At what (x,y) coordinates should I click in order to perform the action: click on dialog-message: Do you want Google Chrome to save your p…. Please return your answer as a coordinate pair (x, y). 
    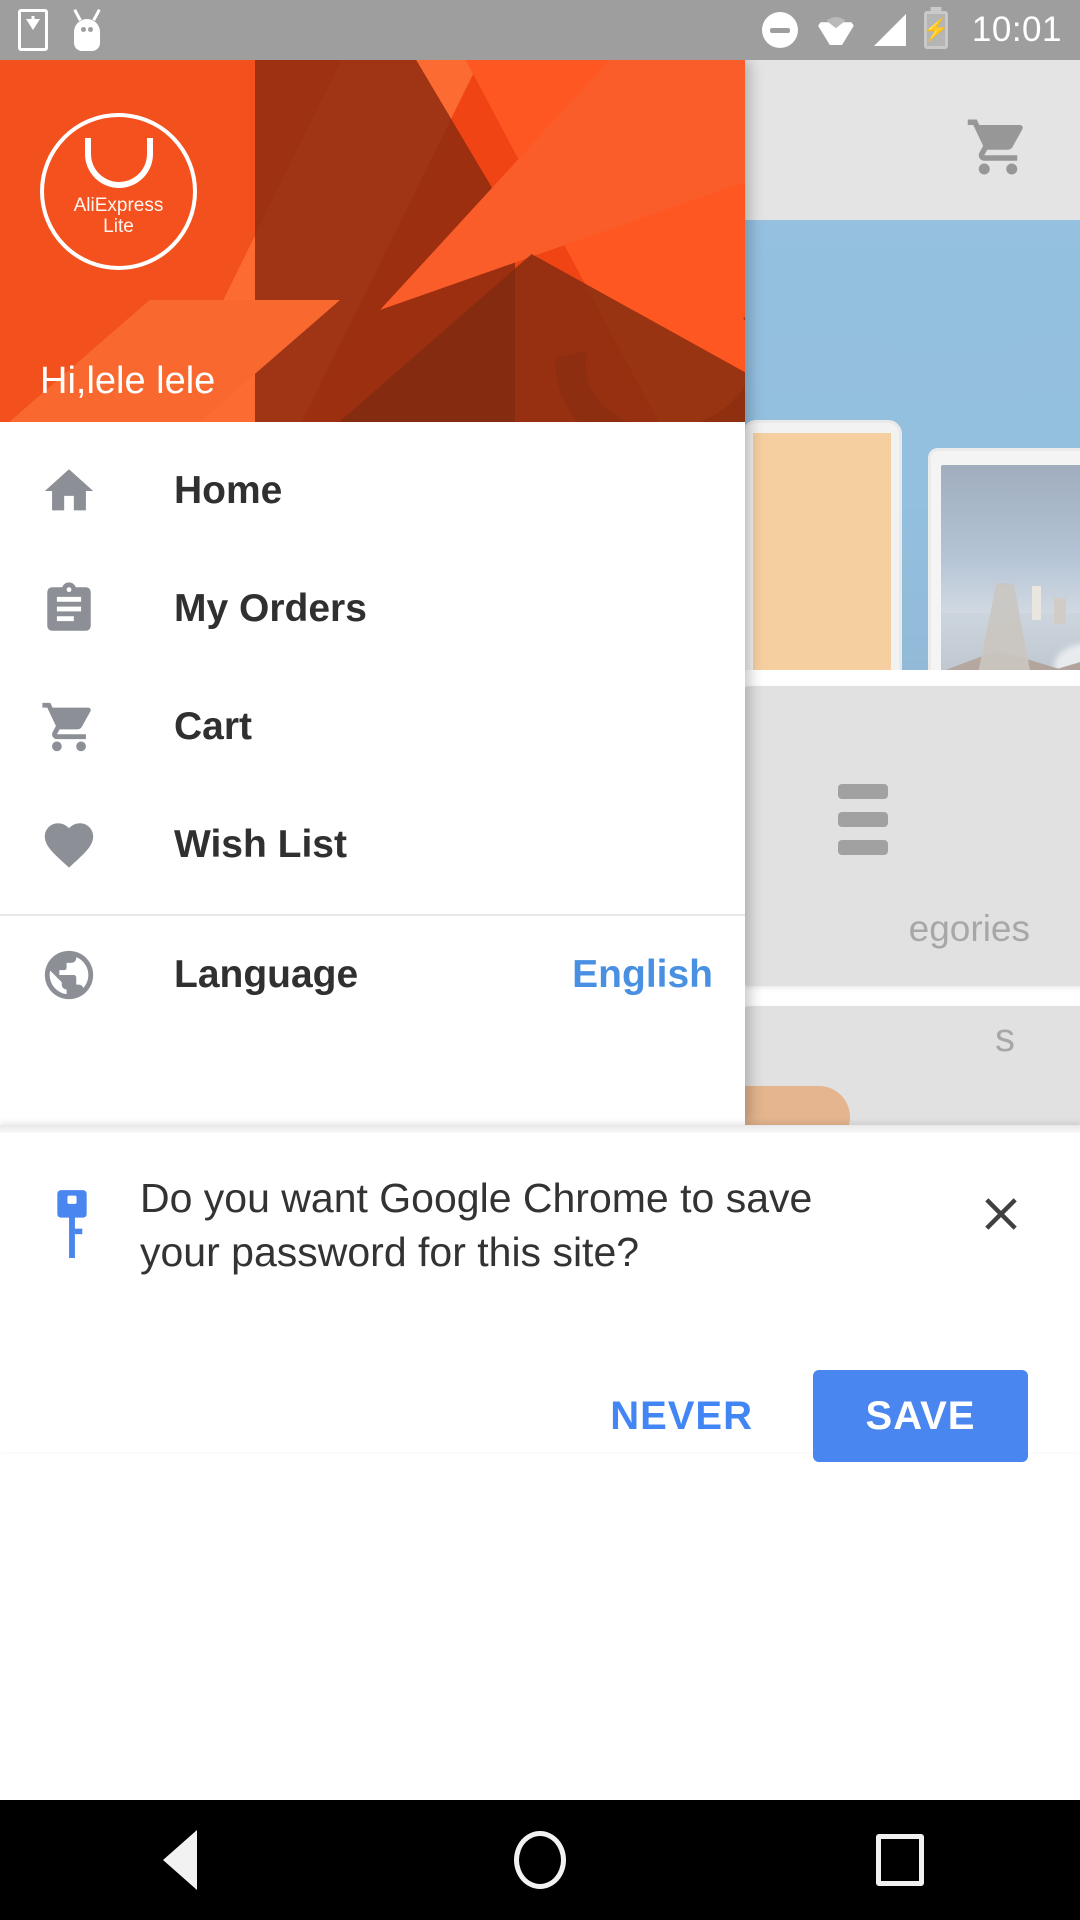
    Looking at the image, I should click on (476, 1225).